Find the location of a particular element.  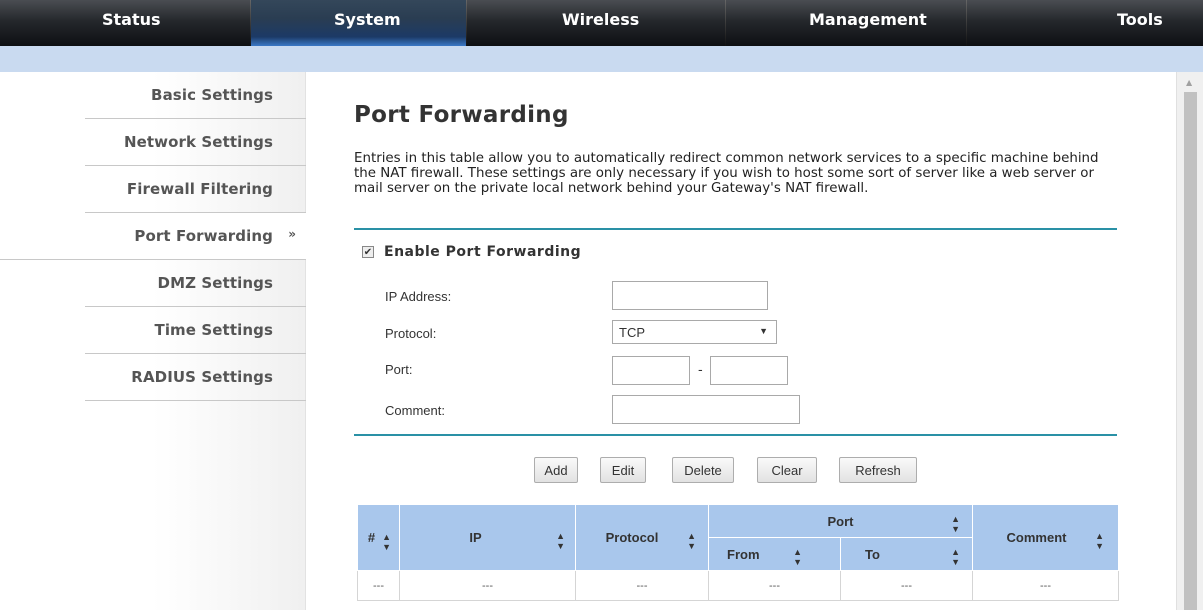

col-header-protocol-label: Protocol is located at coordinates (632, 537).